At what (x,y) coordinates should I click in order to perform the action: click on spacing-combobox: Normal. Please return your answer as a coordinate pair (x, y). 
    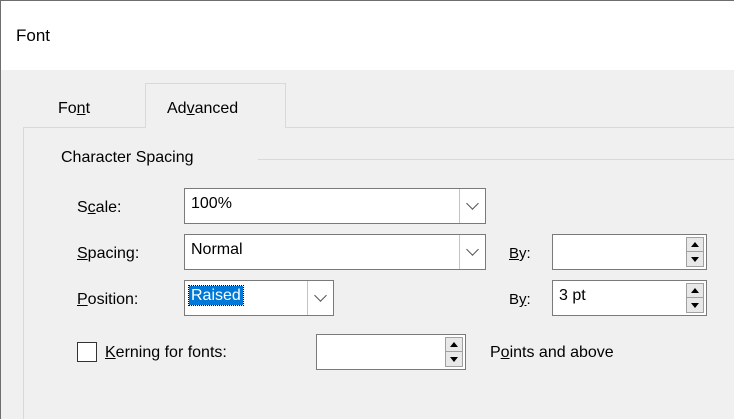
    Looking at the image, I should click on (335, 252).